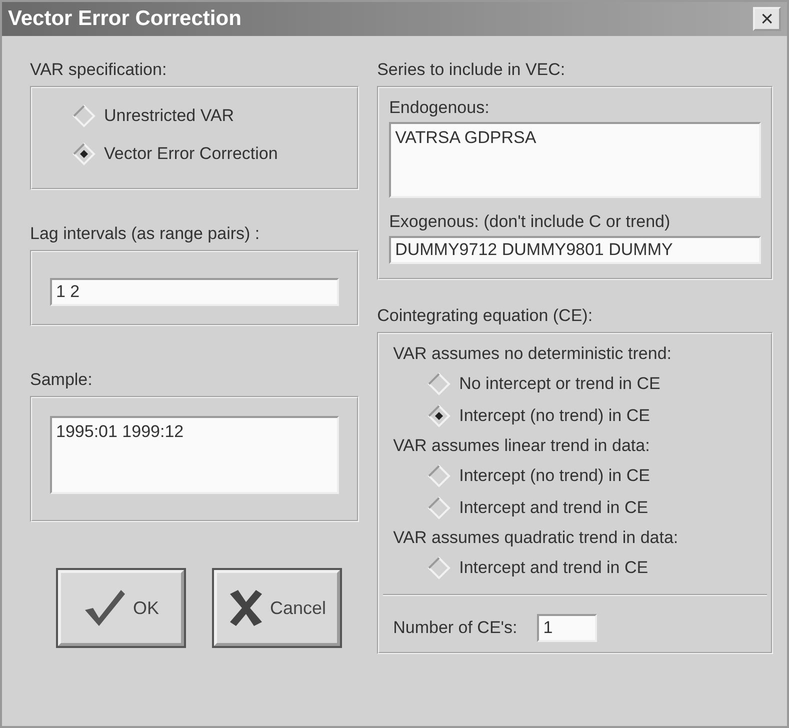 The width and height of the screenshot is (789, 728). I want to click on input-field: 1, so click(567, 628).